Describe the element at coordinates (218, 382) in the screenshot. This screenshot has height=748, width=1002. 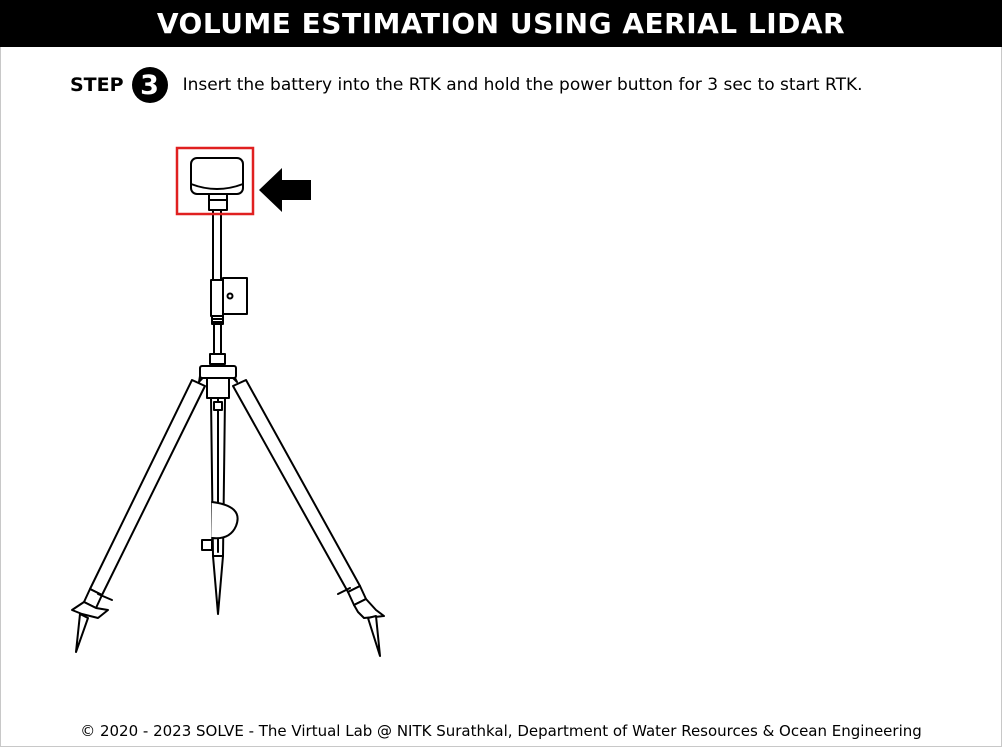
I see `tripod-head` at that location.